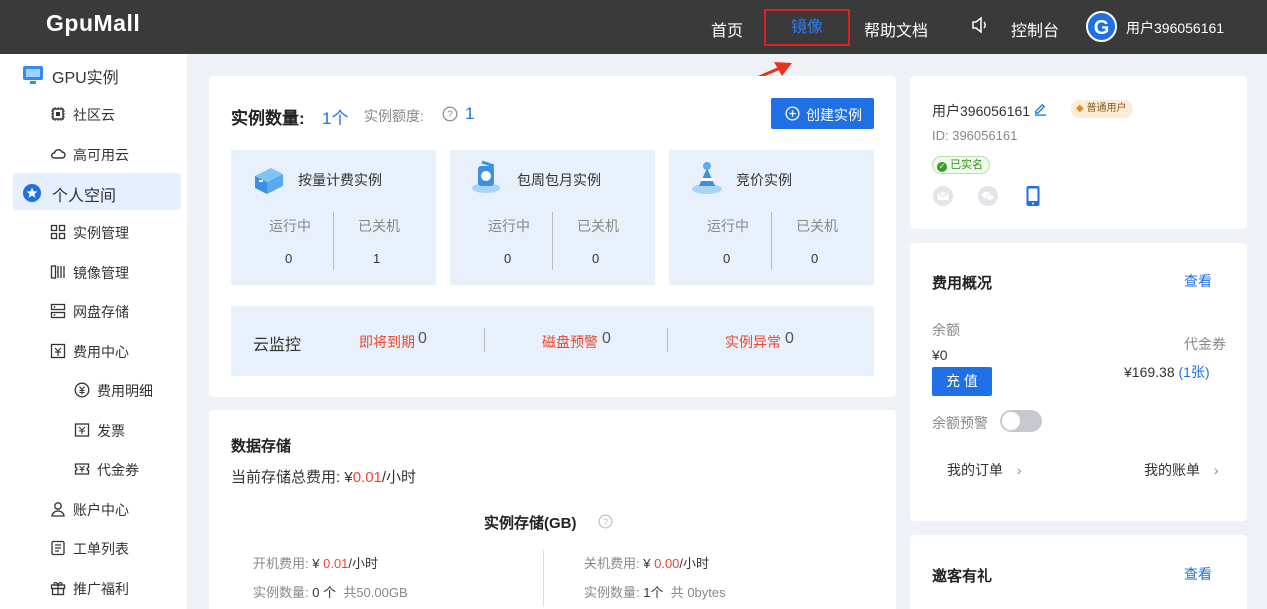 This screenshot has height=609, width=1267. Describe the element at coordinates (1021, 421) in the screenshot. I see `balance-alert-toggle` at that location.